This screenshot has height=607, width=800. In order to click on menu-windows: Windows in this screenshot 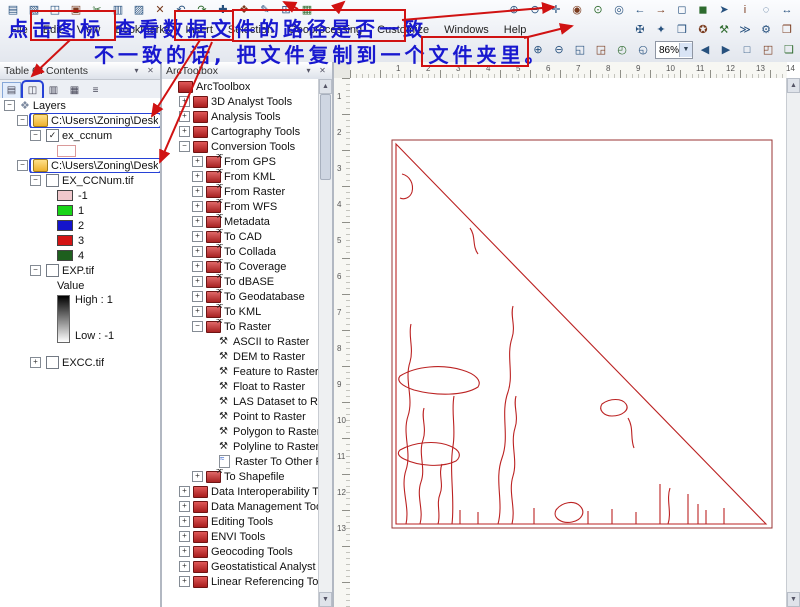, I will do `click(466, 30)`.